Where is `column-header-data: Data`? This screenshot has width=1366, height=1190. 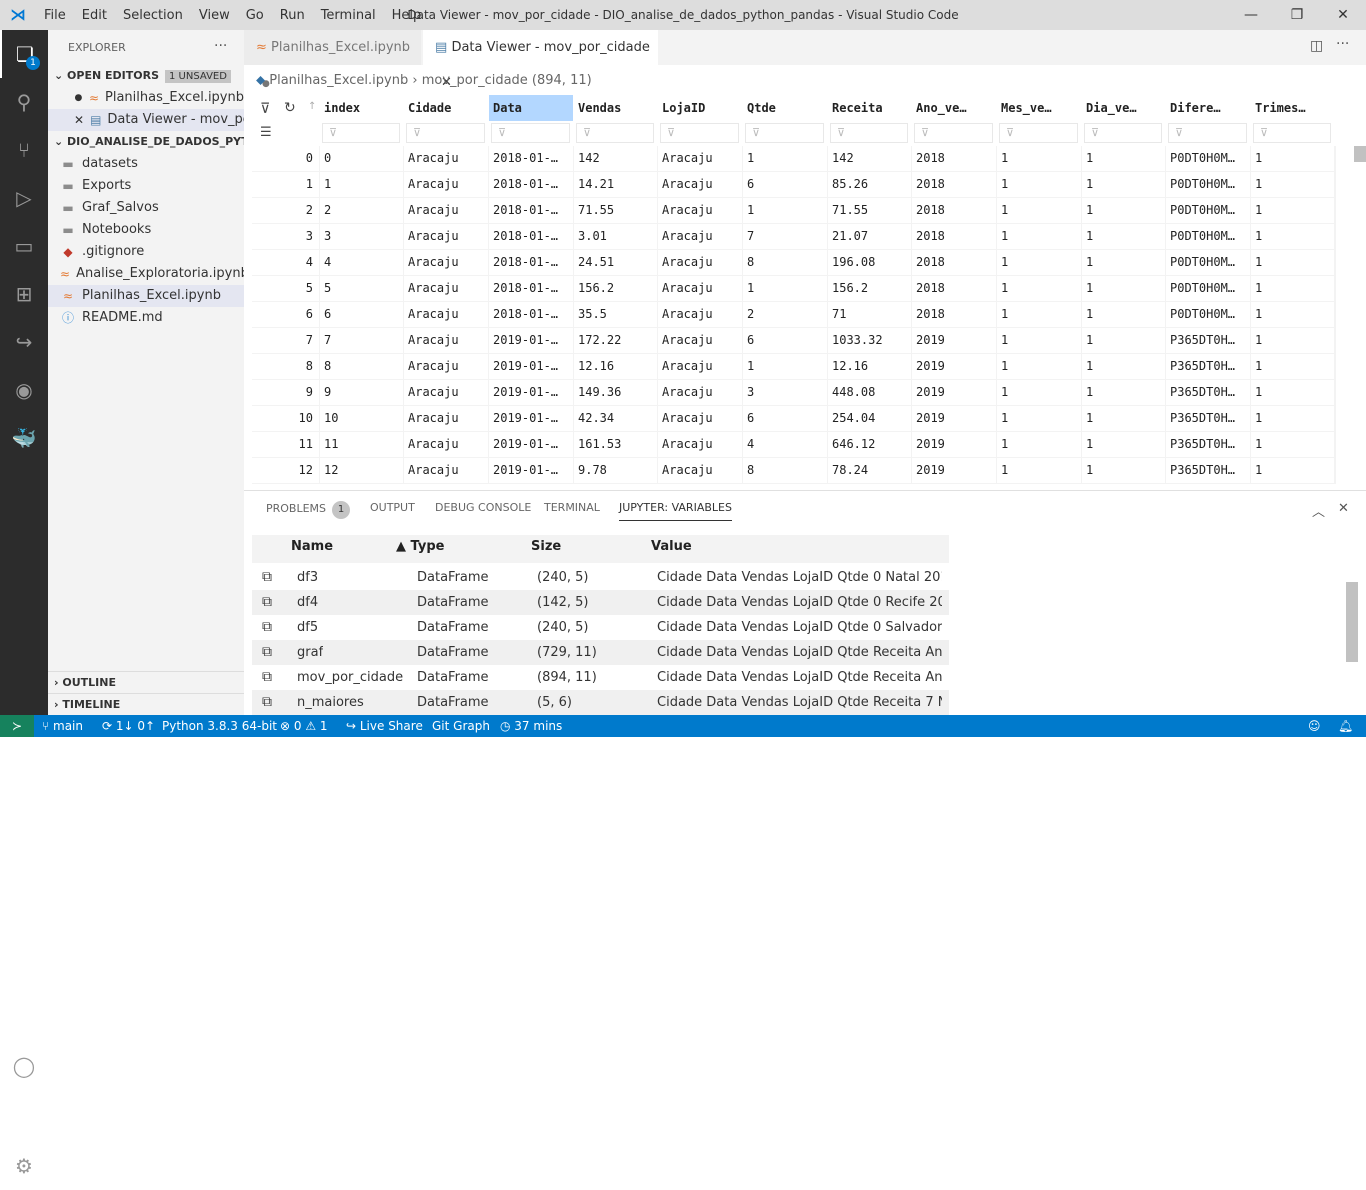
column-header-data: Data is located at coordinates (531, 108).